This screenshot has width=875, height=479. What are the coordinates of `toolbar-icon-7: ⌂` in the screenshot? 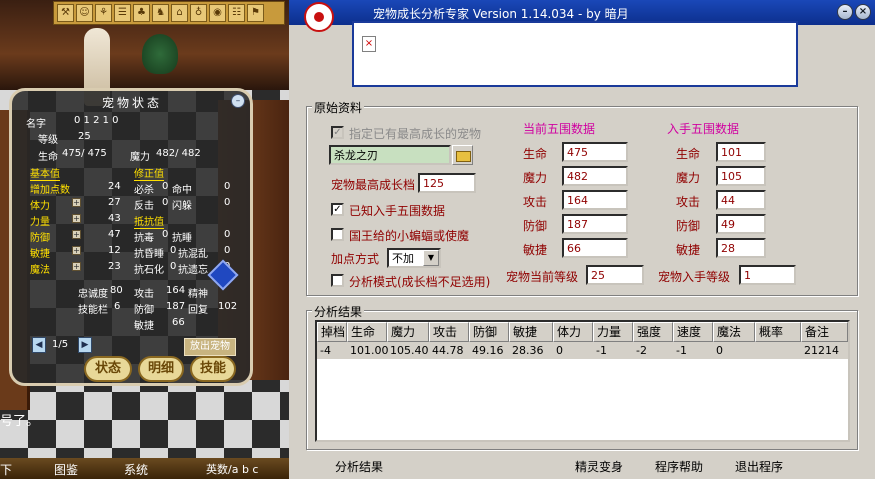 It's located at (179, 13).